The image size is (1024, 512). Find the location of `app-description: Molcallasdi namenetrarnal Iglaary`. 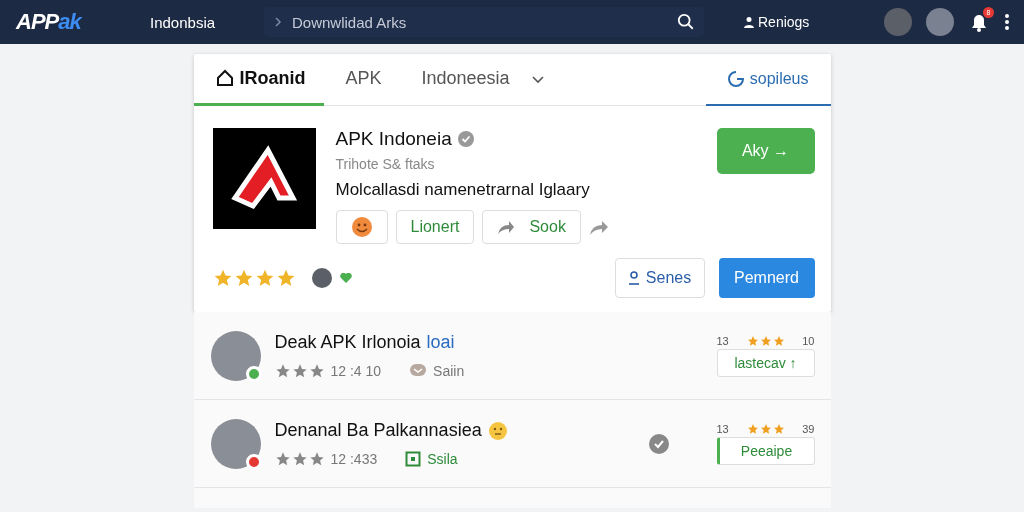

app-description: Molcallasdi namenetrarnal Iglaary is located at coordinates (463, 190).